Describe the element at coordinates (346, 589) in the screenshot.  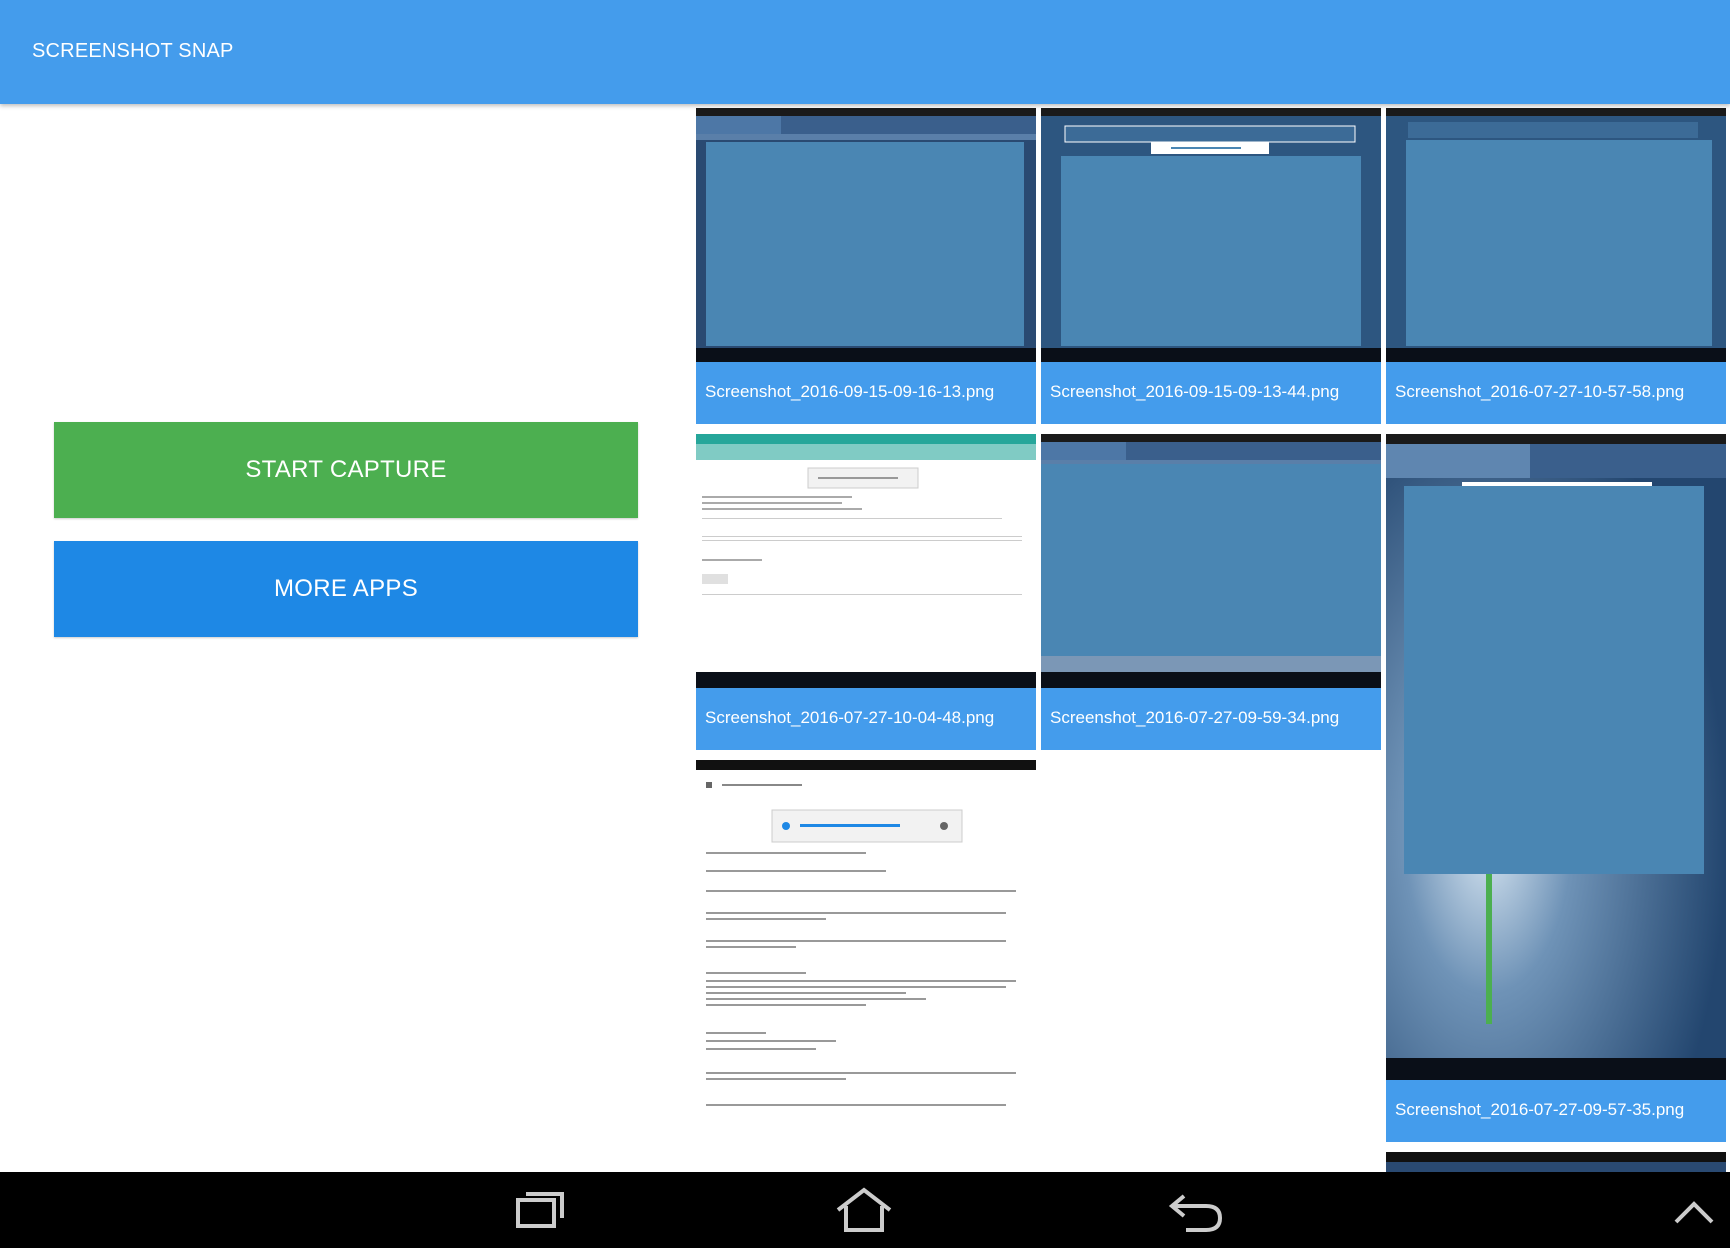
I see `more-apps-button: MORE APPS` at that location.